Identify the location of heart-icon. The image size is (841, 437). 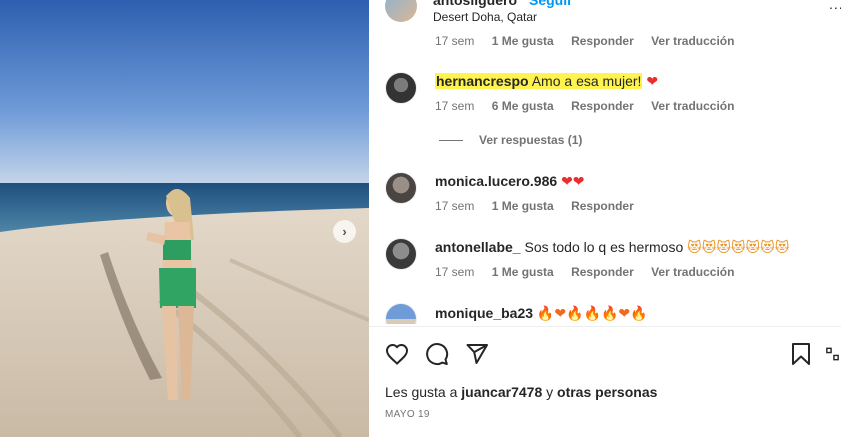
(397, 354).